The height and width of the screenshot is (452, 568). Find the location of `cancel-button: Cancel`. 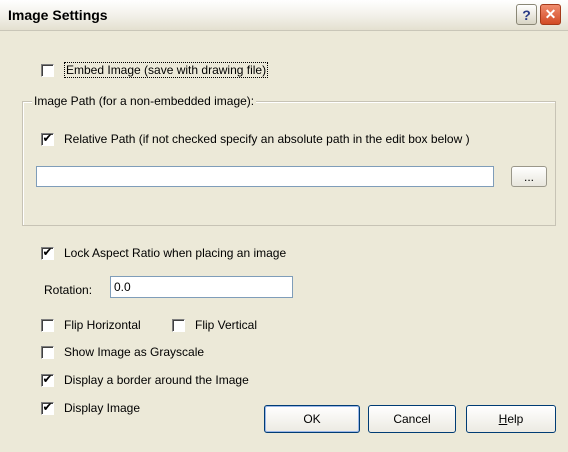

cancel-button: Cancel is located at coordinates (412, 419).